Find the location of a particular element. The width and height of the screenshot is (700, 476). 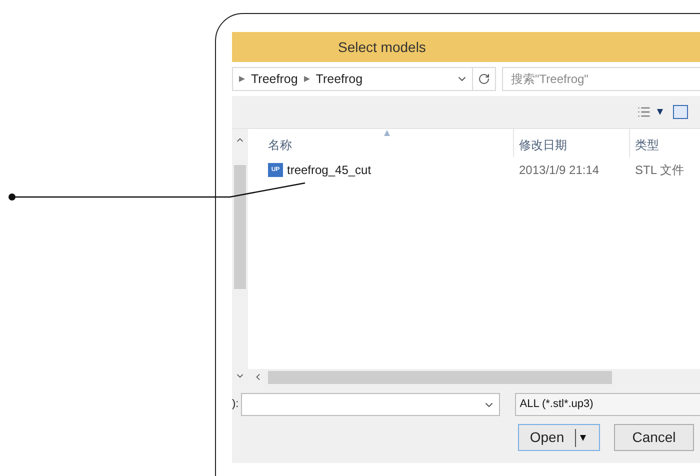

column-header: 类型 is located at coordinates (665, 143).